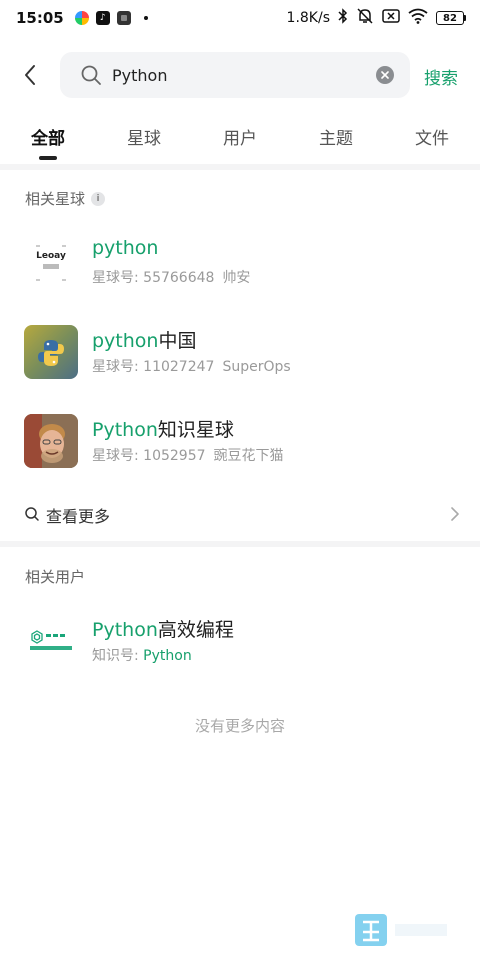 The height and width of the screenshot is (960, 480). I want to click on users-section-title: 相关用户, so click(55, 576).